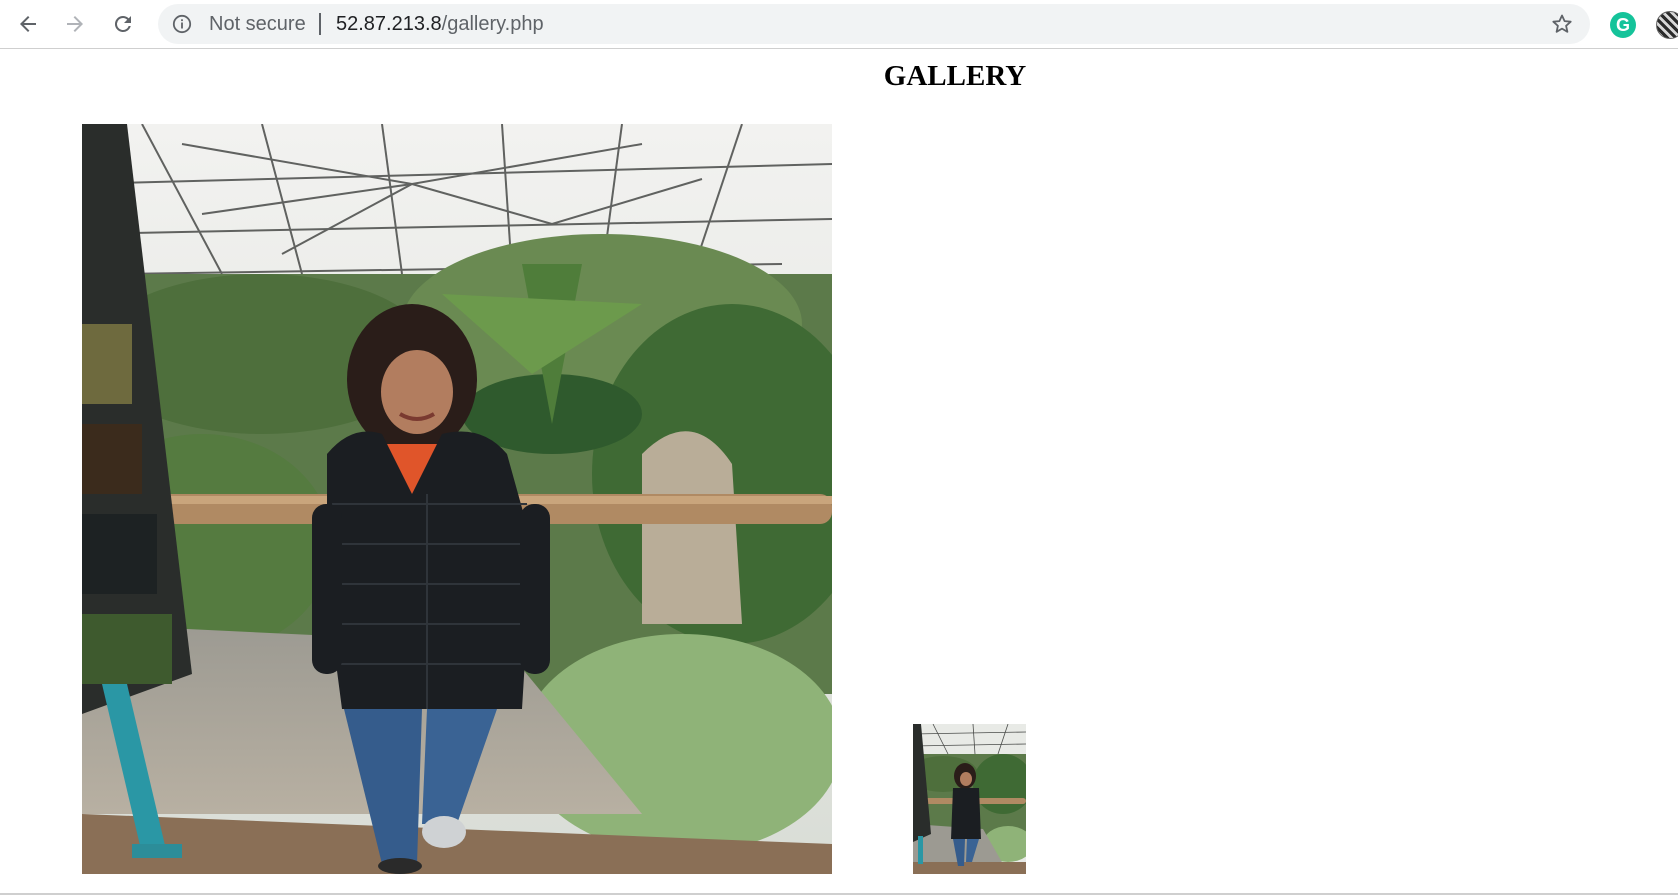  I want to click on security-label: Not secure, so click(257, 24).